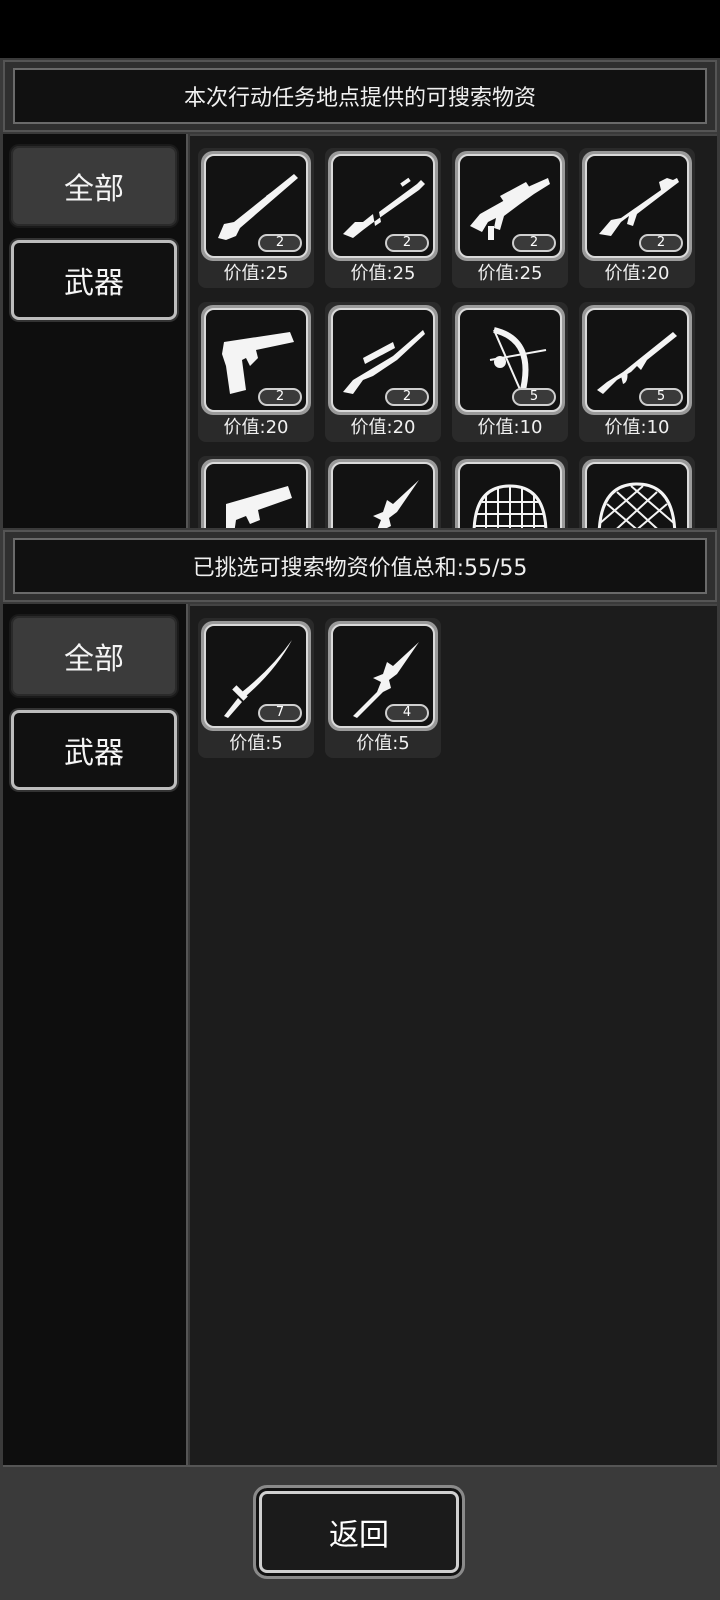  I want to click on item-count-badge: 4, so click(407, 713).